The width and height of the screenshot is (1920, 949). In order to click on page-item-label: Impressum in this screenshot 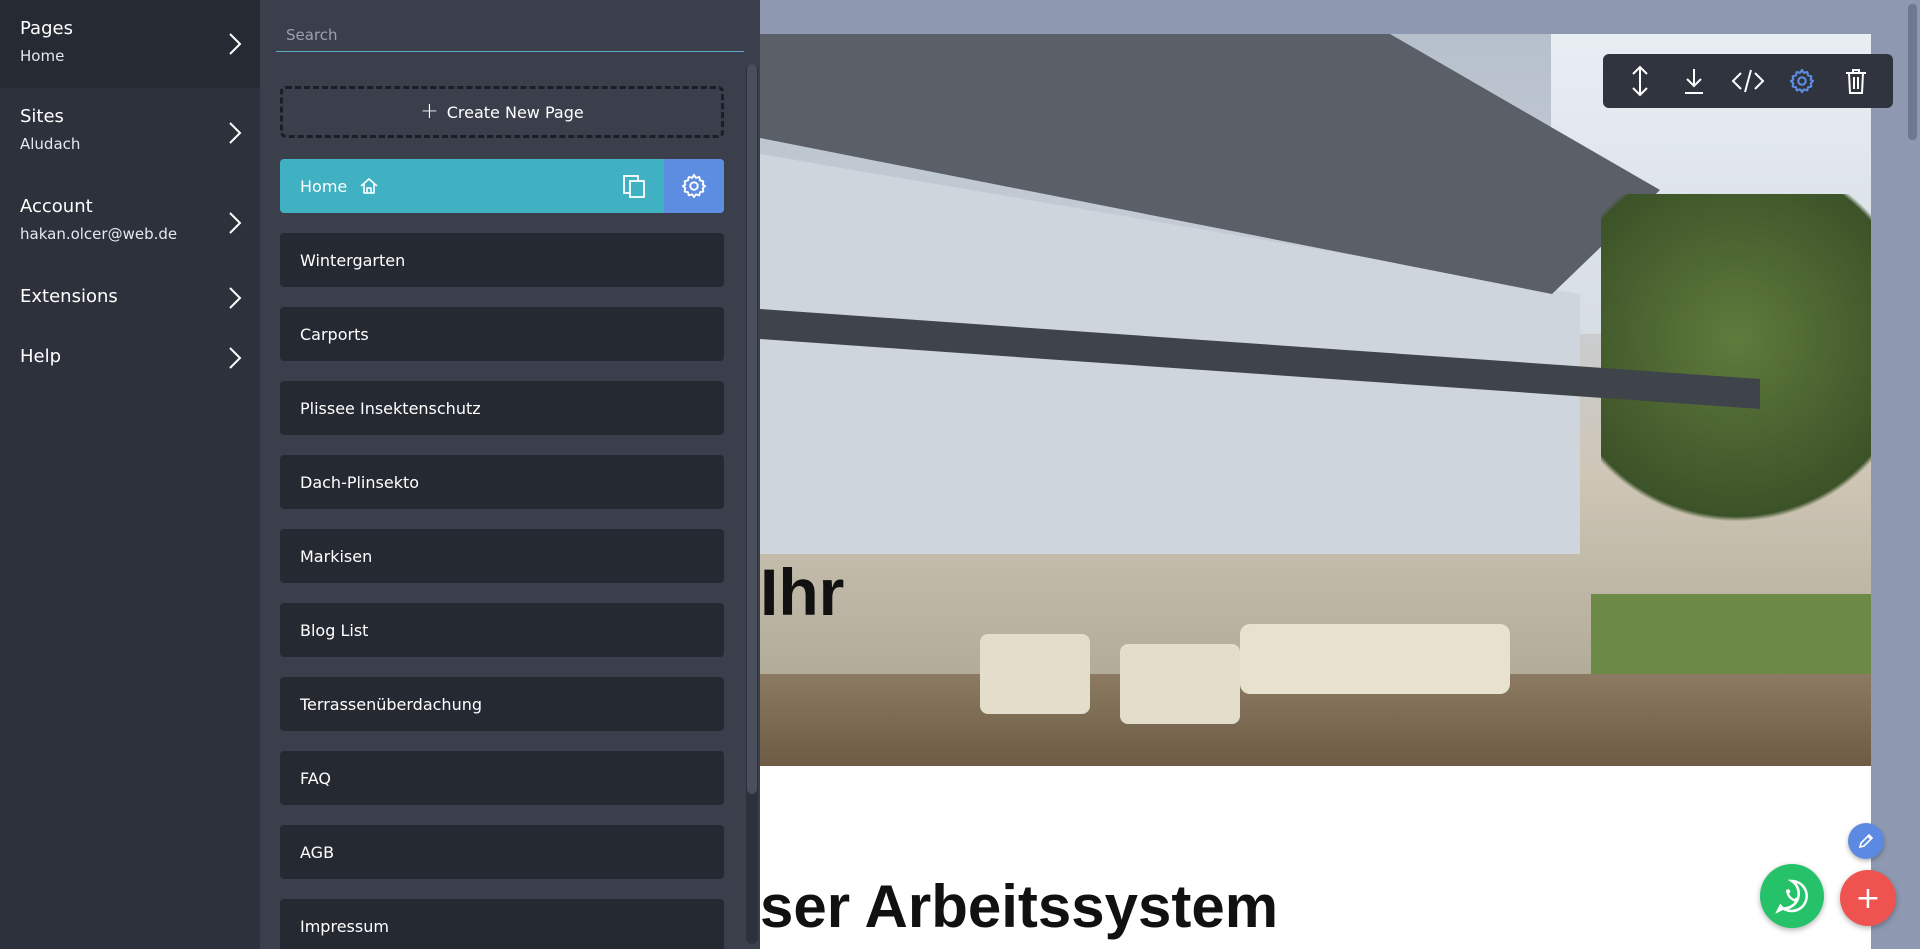, I will do `click(344, 926)`.